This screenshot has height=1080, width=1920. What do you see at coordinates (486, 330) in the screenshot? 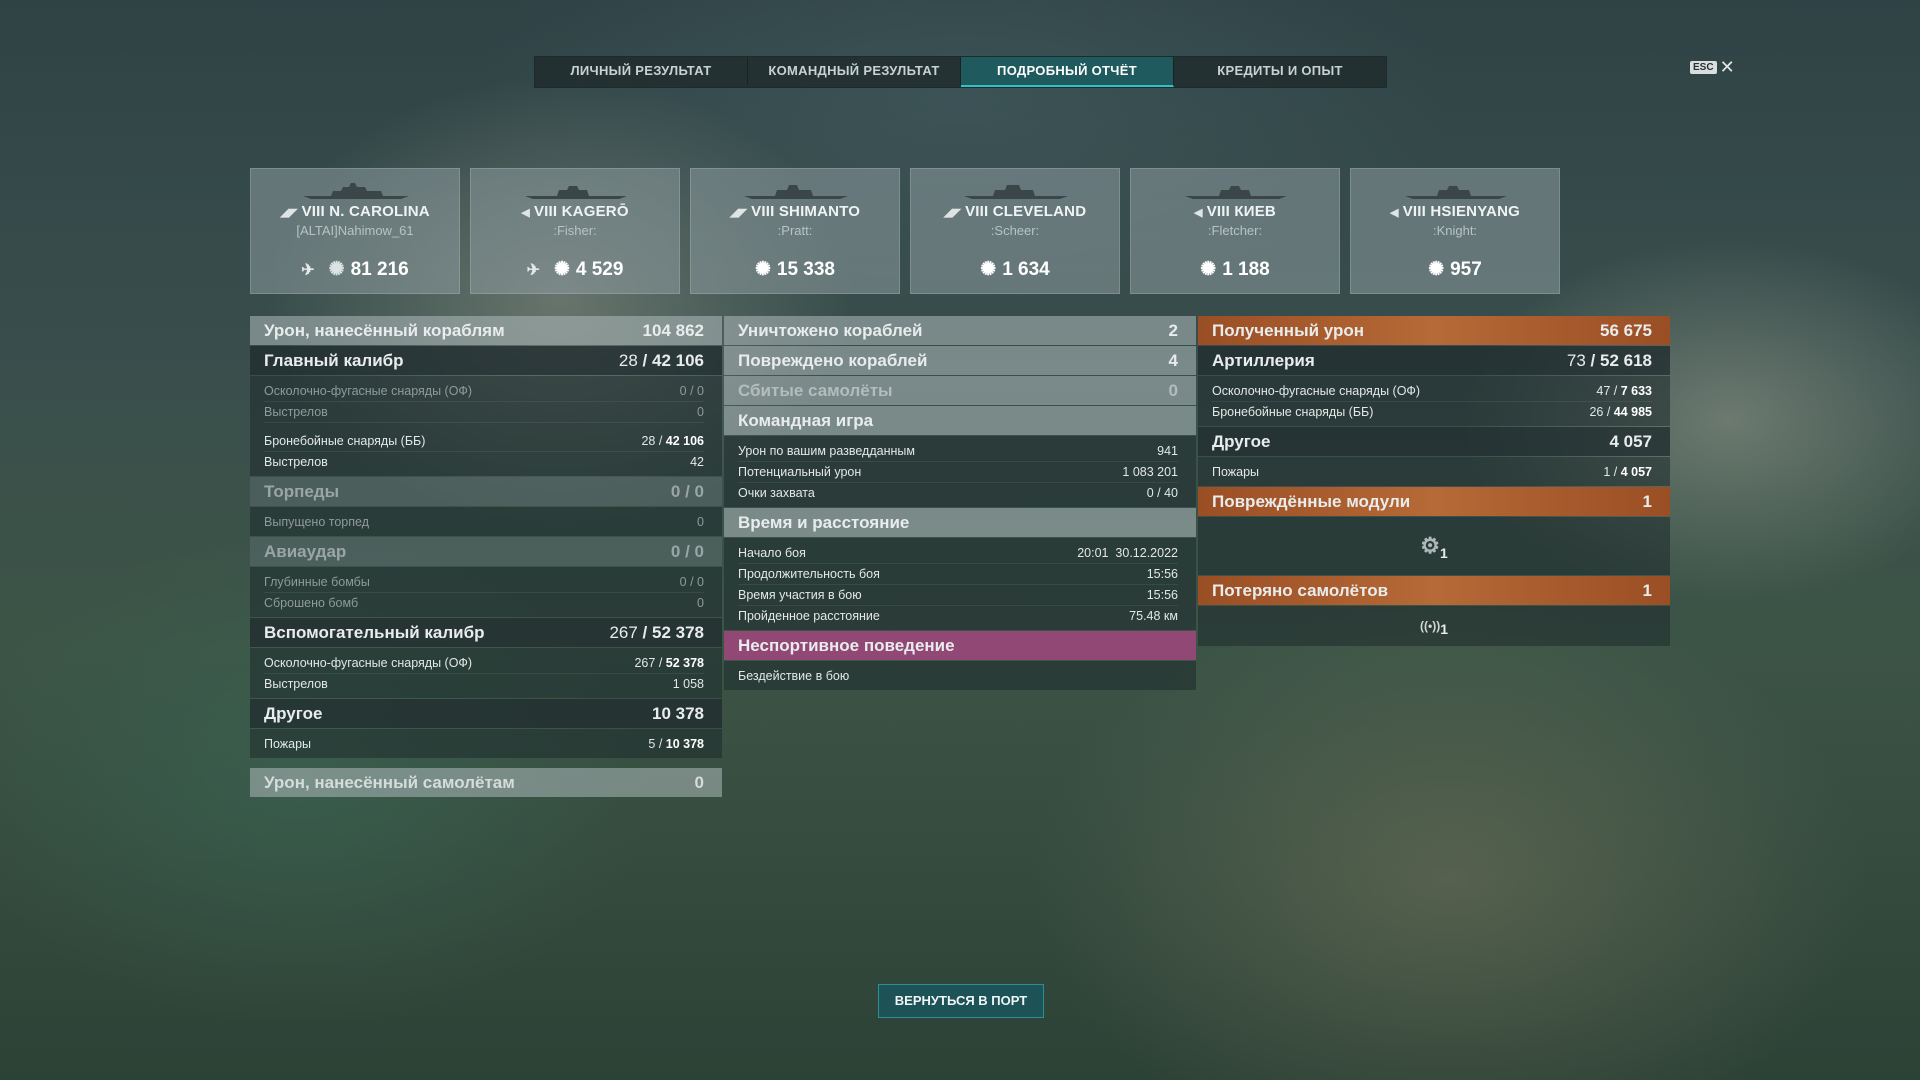
I see `ship-damage-header: Урон, нанесённый кораблям 104 862` at bounding box center [486, 330].